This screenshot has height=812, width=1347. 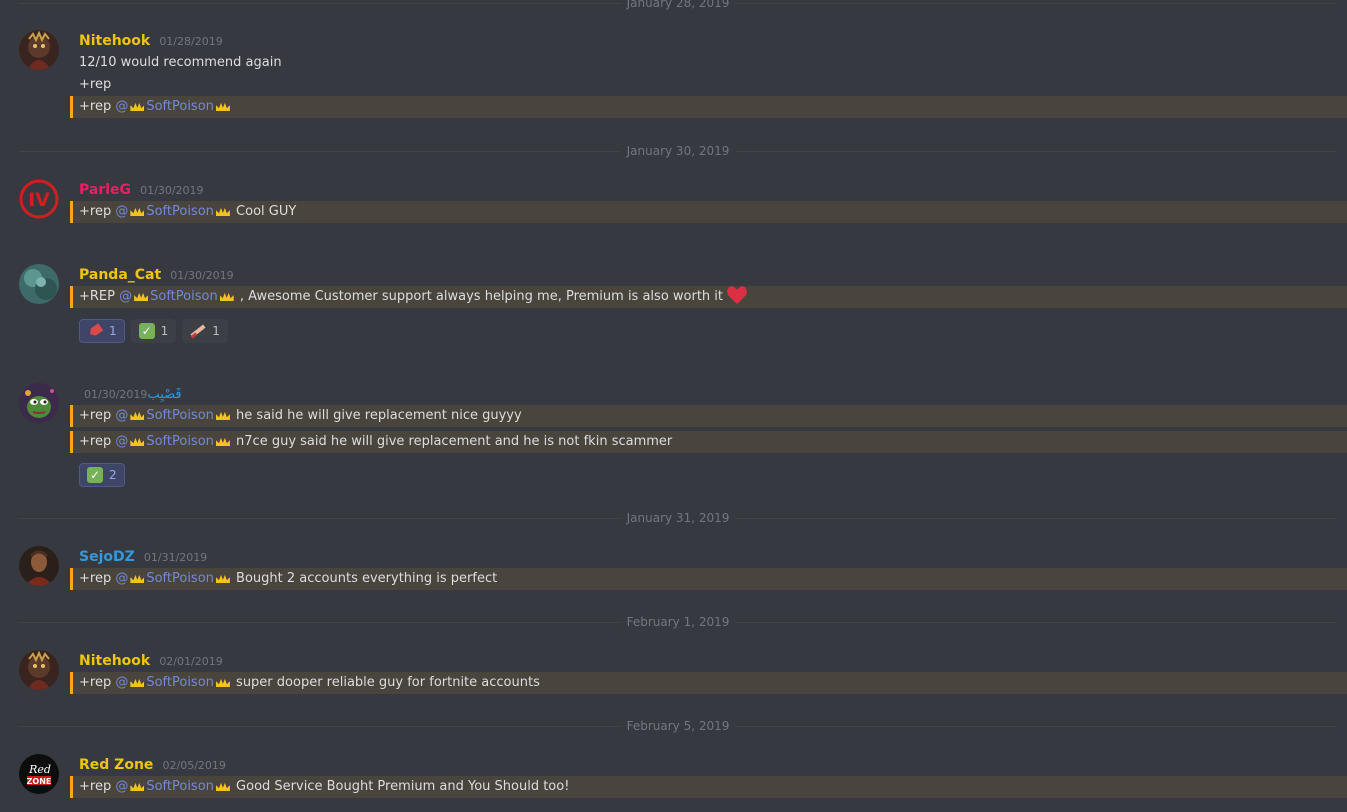 What do you see at coordinates (191, 41) in the screenshot?
I see `timestamp: 01/28/2019` at bounding box center [191, 41].